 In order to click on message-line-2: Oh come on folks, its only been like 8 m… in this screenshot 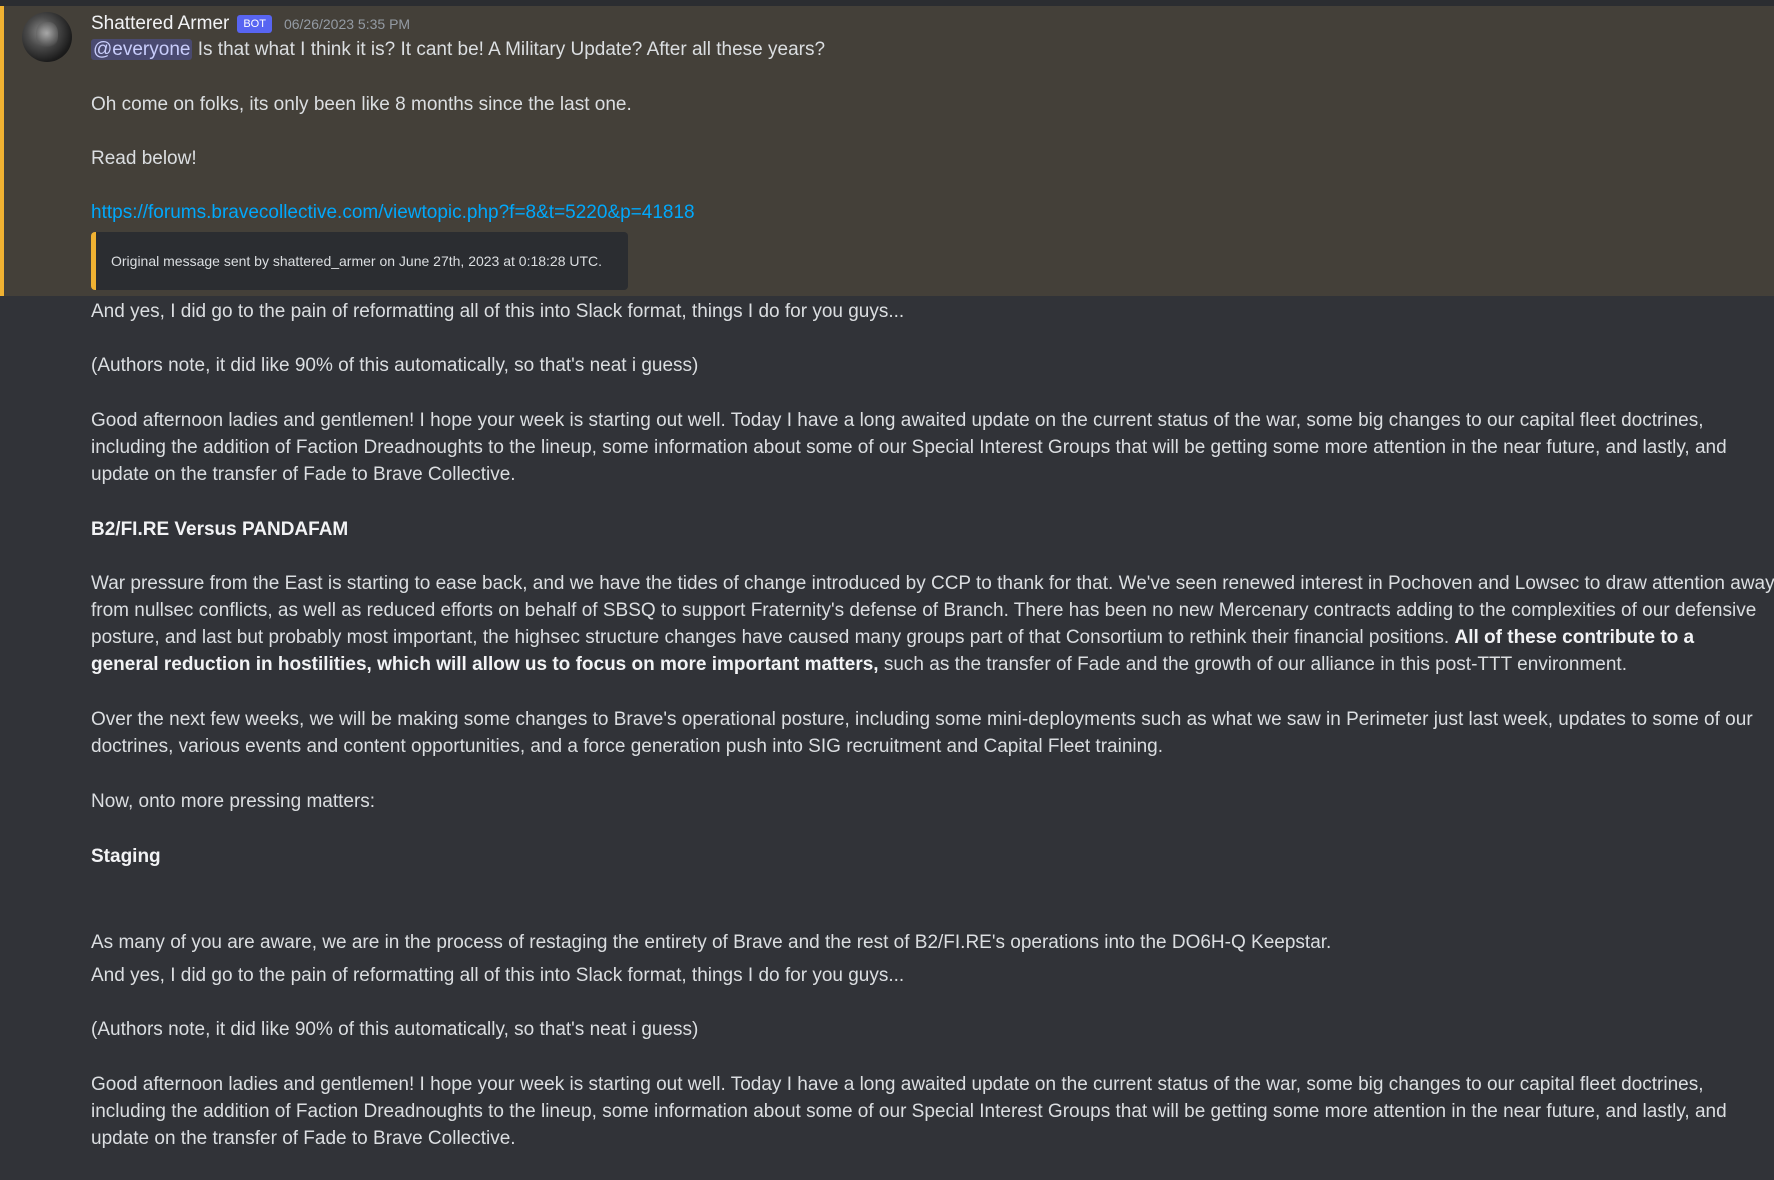, I will do `click(361, 104)`.